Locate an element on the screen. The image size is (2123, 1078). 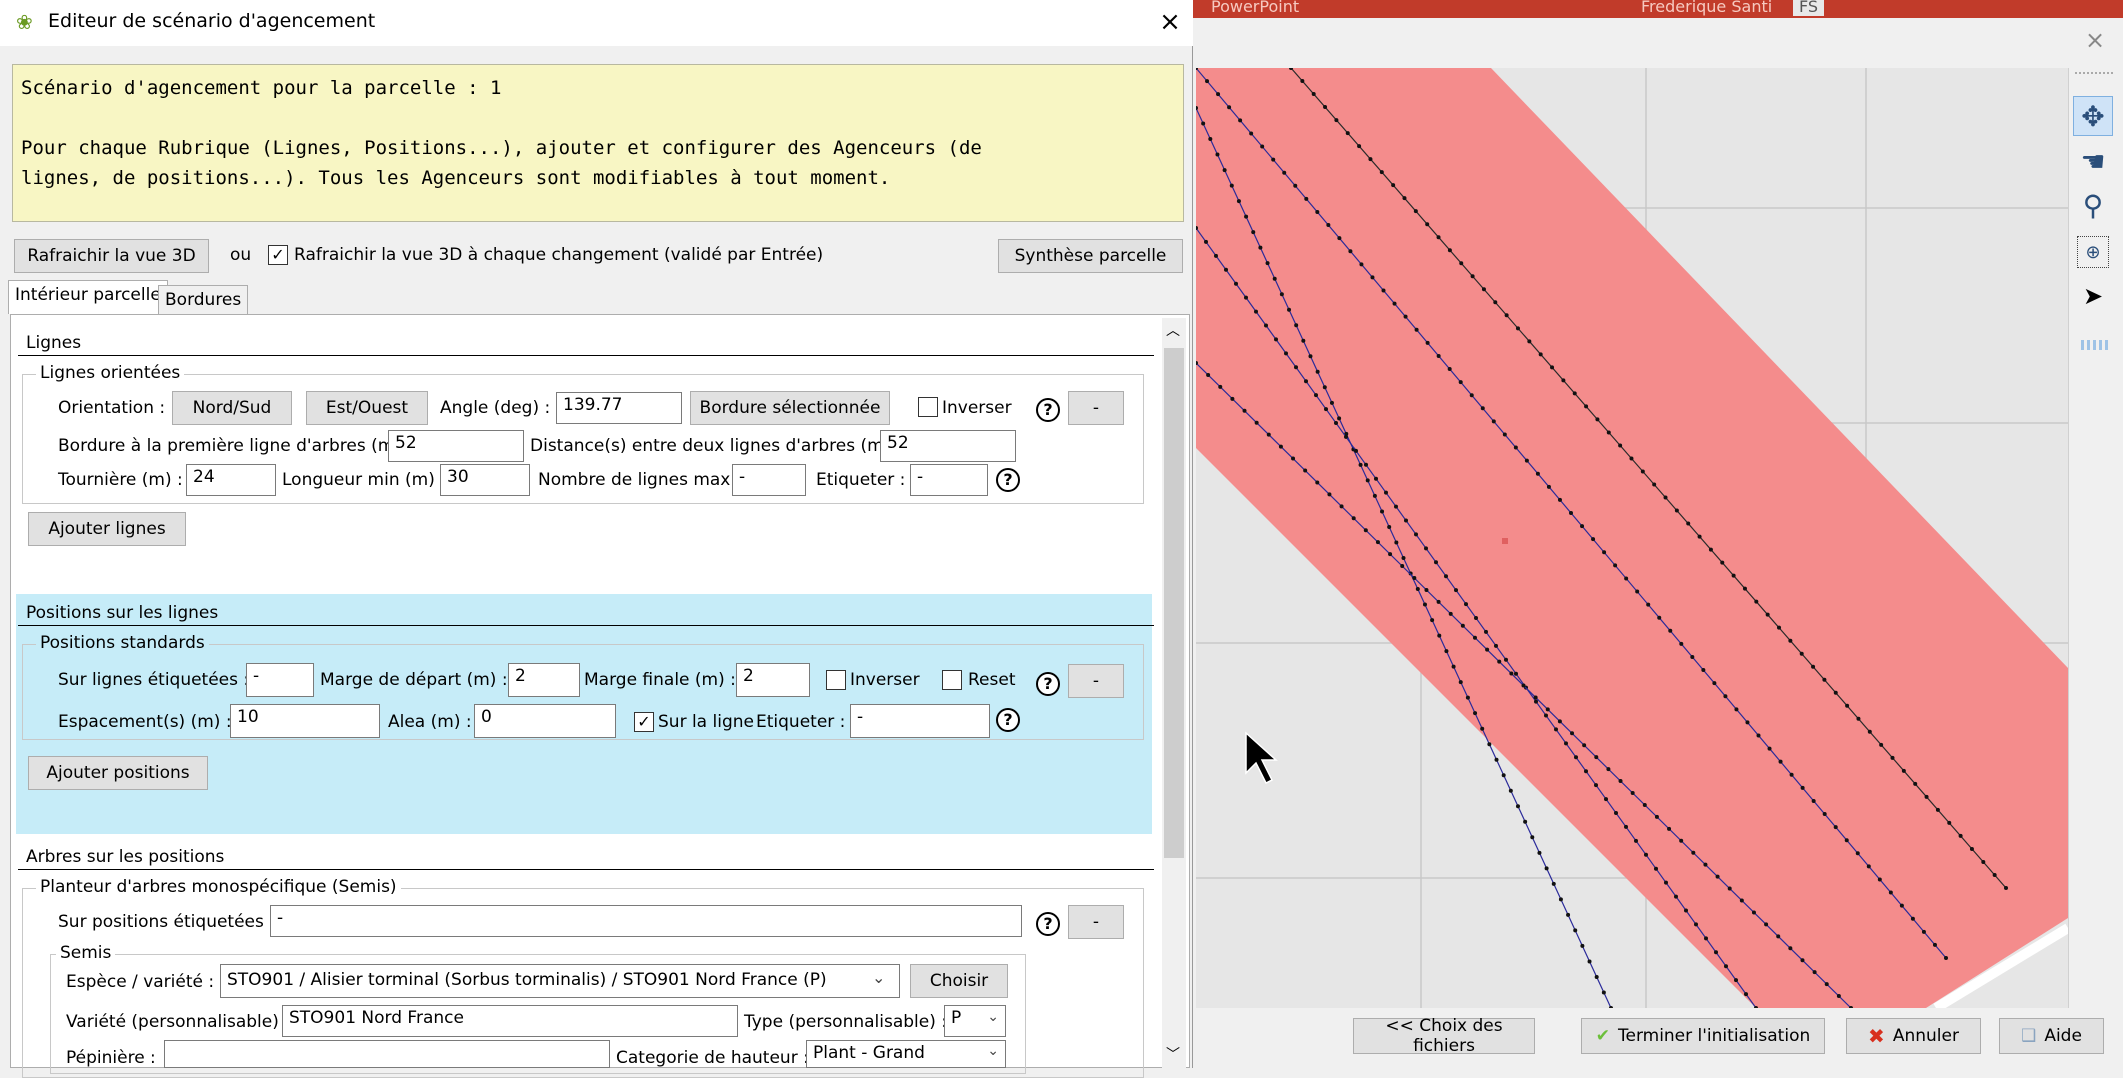
start-margin-input: 2 is located at coordinates (544, 680).